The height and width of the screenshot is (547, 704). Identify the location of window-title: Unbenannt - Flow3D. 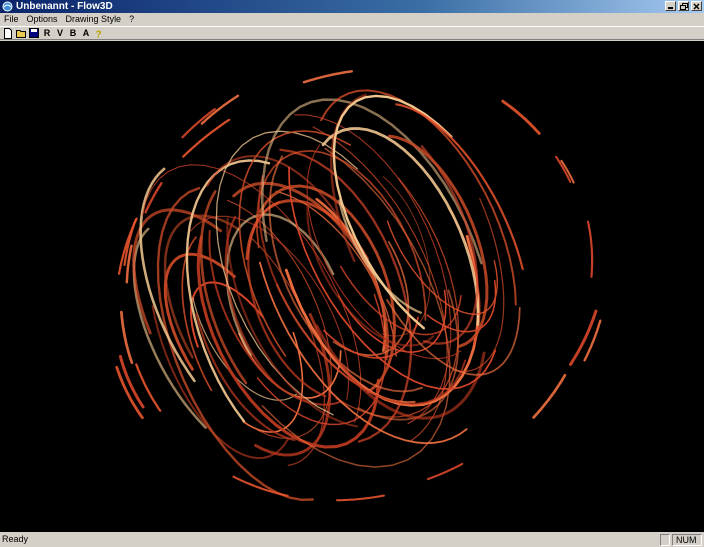
(64, 6).